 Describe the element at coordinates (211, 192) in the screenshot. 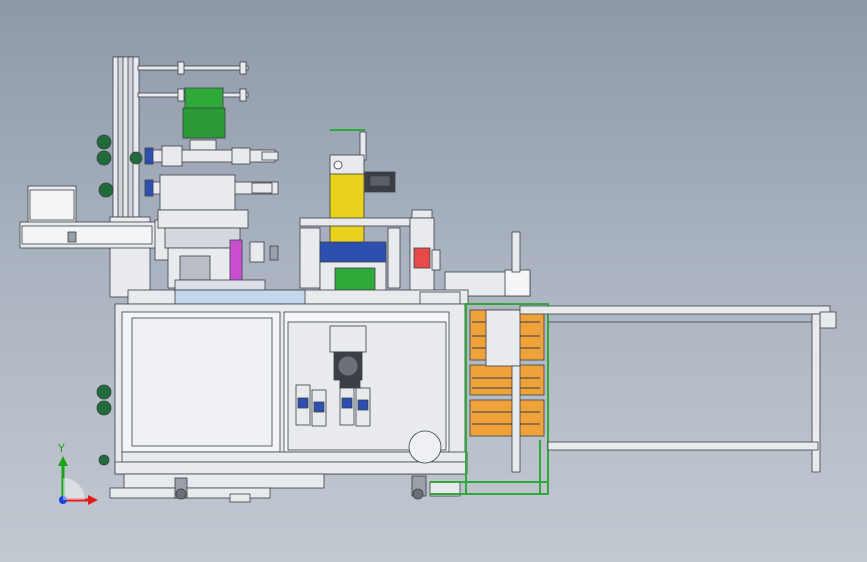

I see `cylinders-lower` at that location.